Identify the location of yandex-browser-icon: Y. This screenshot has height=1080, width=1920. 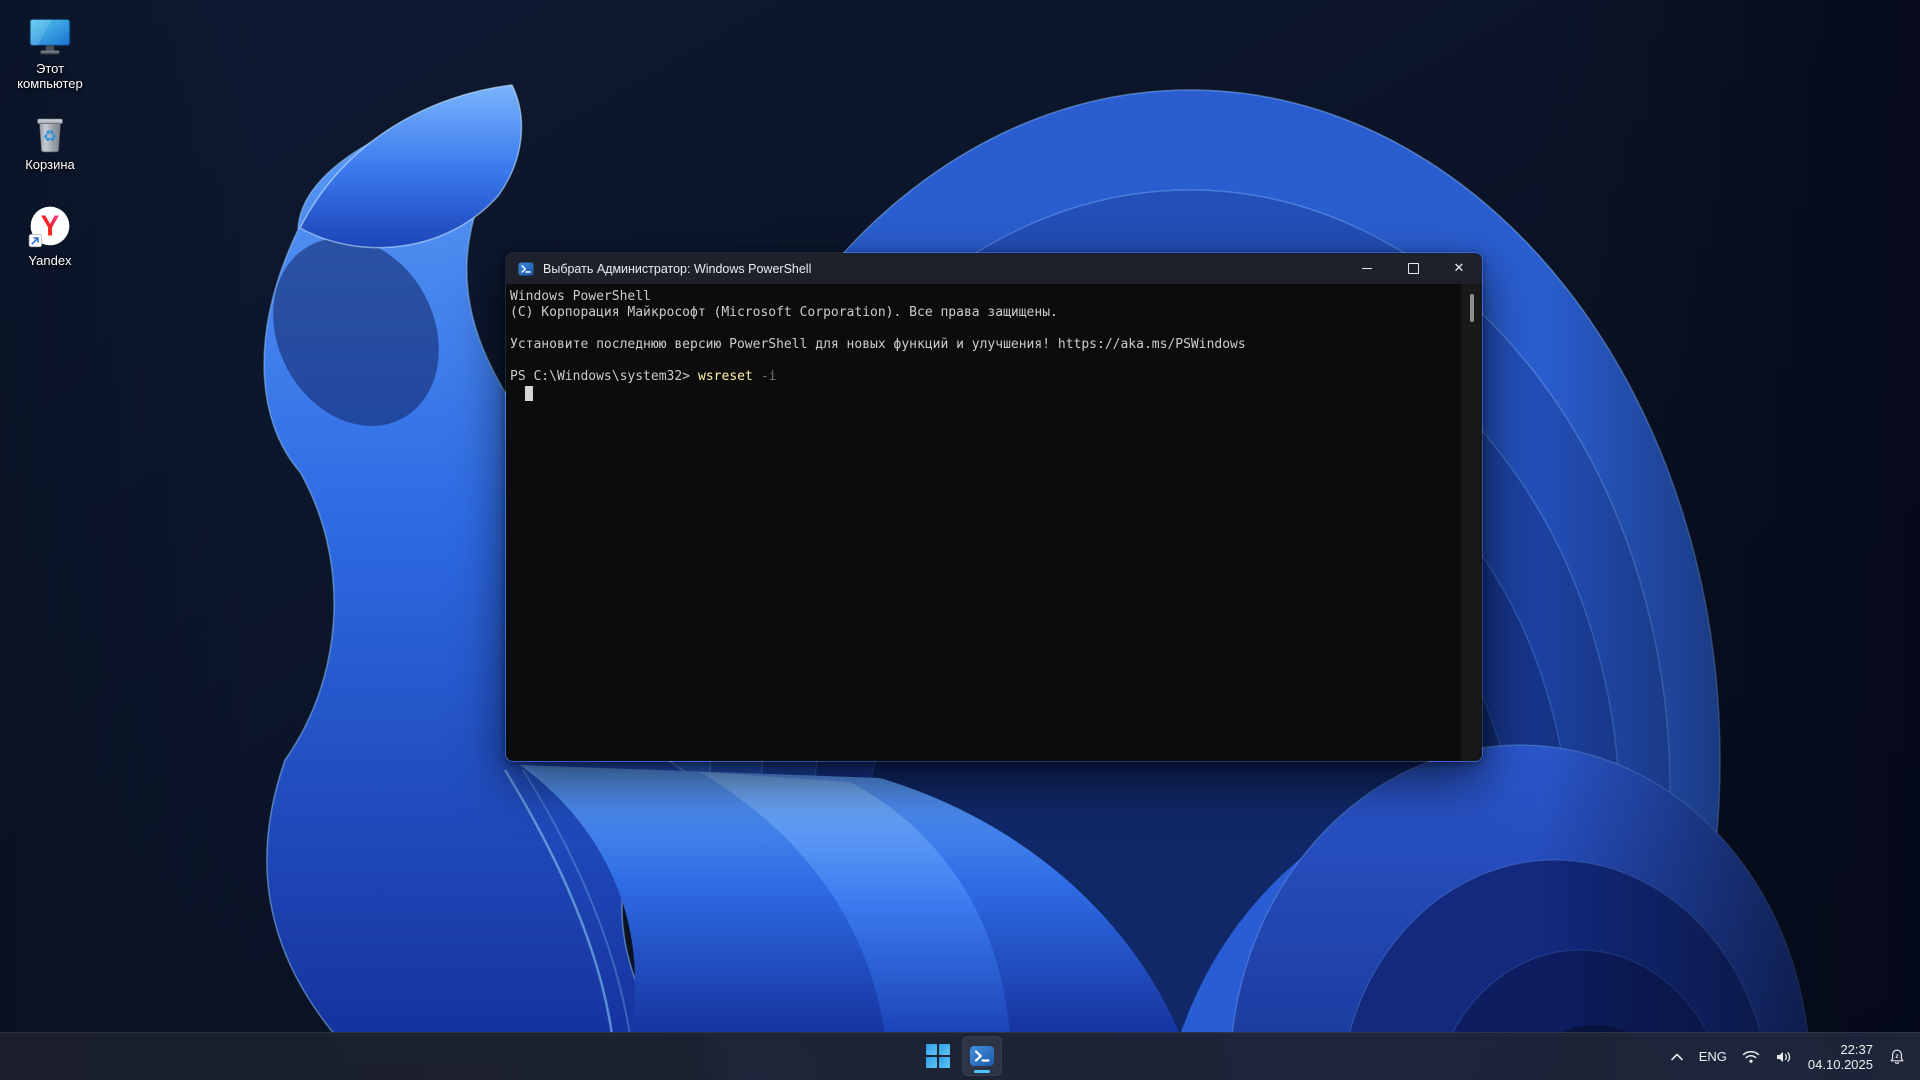
(49, 227).